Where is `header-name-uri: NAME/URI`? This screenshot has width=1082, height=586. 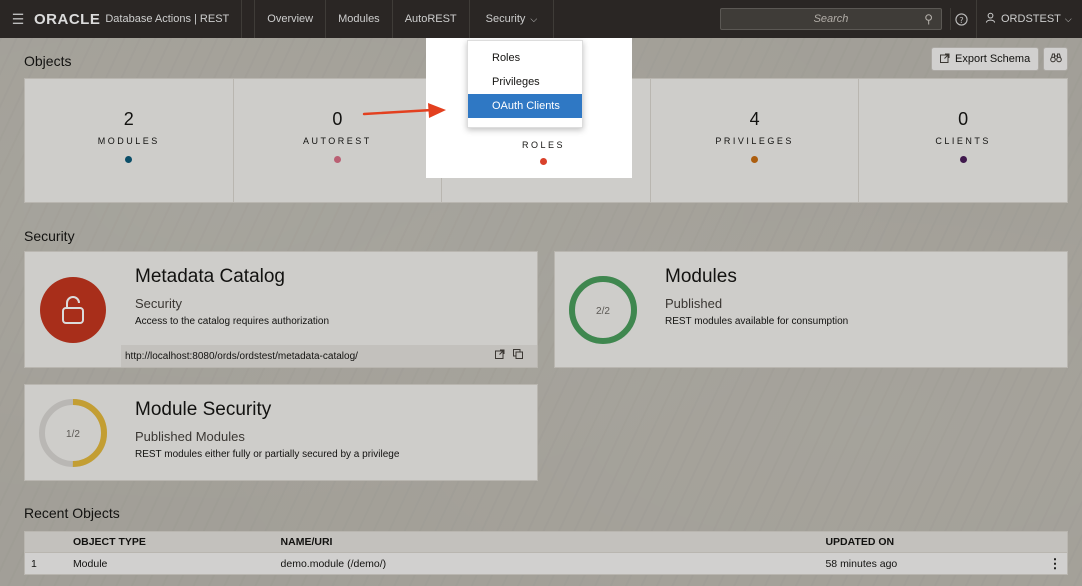
header-name-uri: NAME/URI is located at coordinates (552, 542).